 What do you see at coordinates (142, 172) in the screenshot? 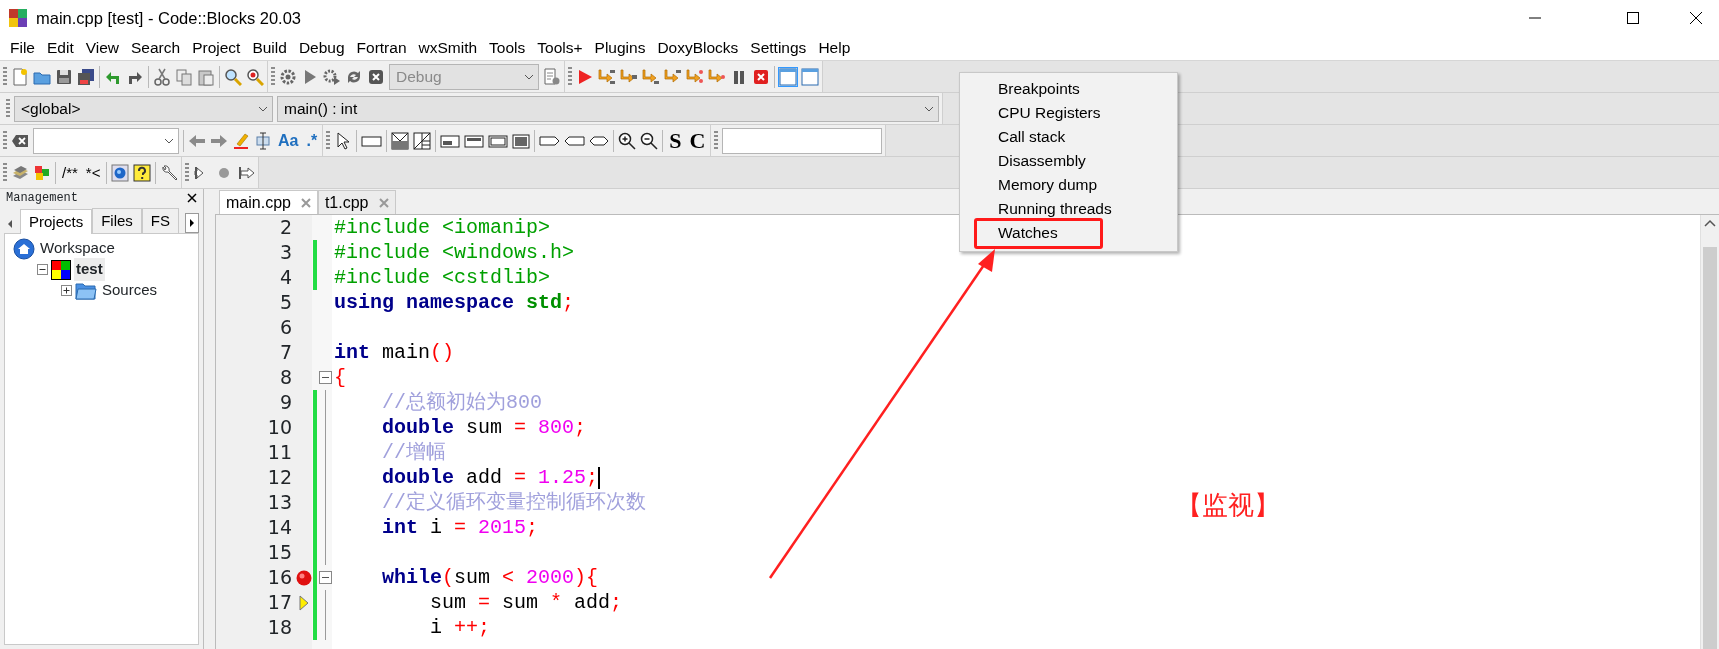
I see `help-icon` at bounding box center [142, 172].